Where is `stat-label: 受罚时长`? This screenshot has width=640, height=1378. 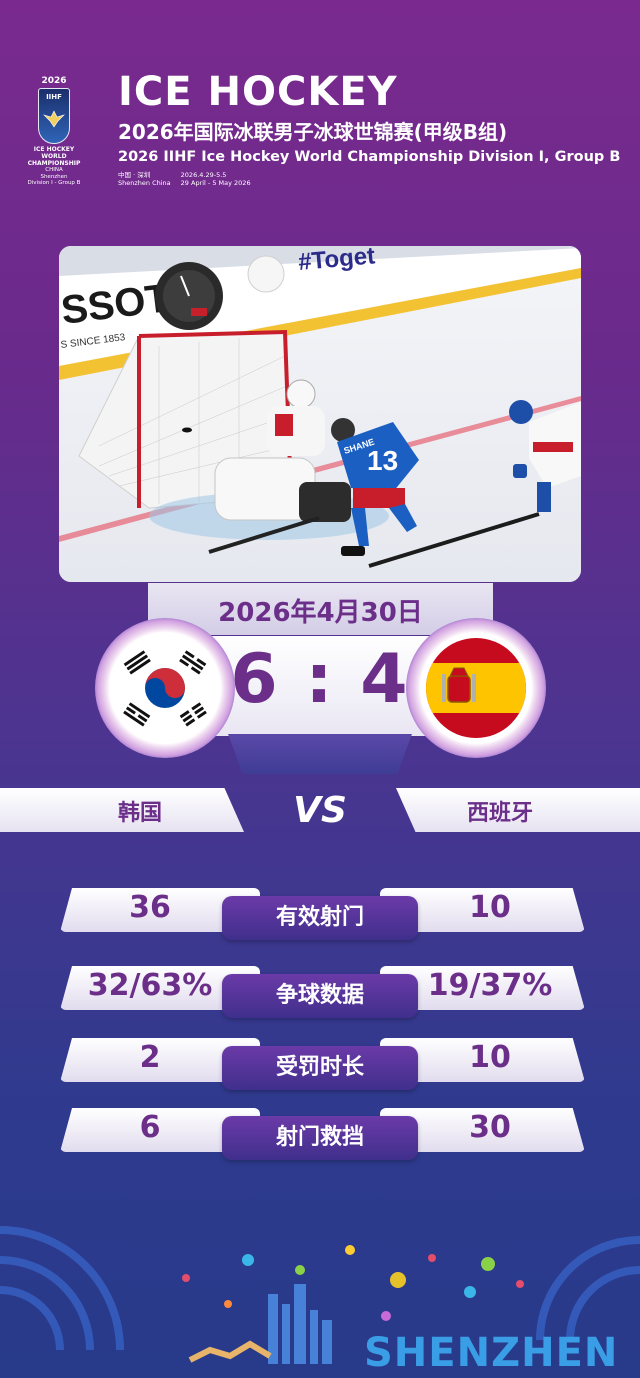
stat-label: 受罚时长 is located at coordinates (319, 1067).